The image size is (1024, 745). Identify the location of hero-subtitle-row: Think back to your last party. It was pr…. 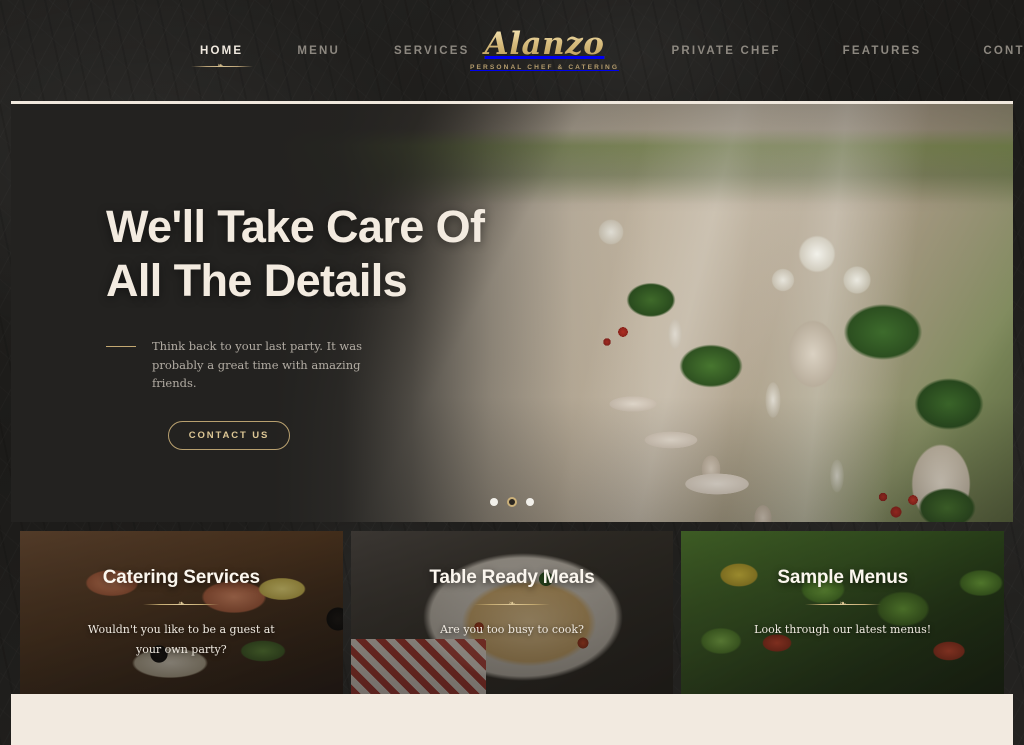
(316, 365).